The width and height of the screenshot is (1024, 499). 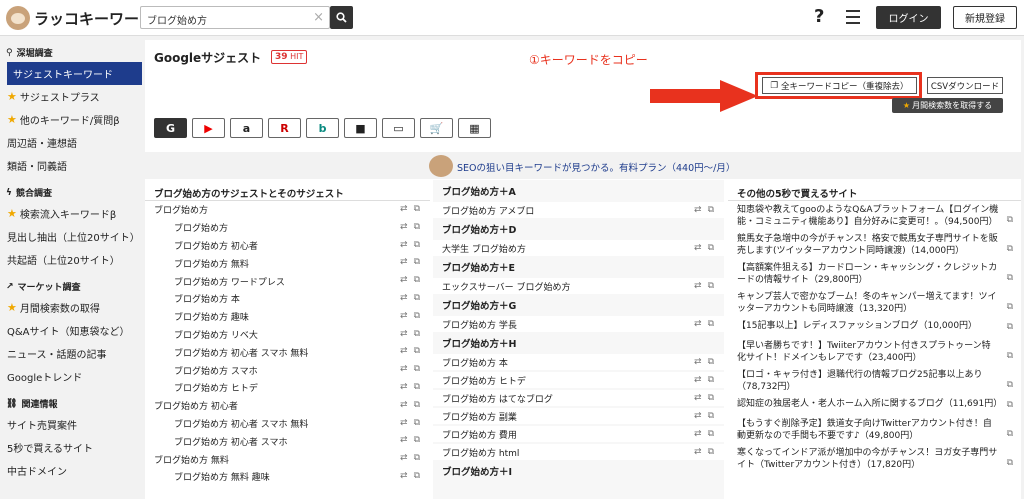 What do you see at coordinates (322, 128) in the screenshot?
I see `engine-tab-bing: b` at bounding box center [322, 128].